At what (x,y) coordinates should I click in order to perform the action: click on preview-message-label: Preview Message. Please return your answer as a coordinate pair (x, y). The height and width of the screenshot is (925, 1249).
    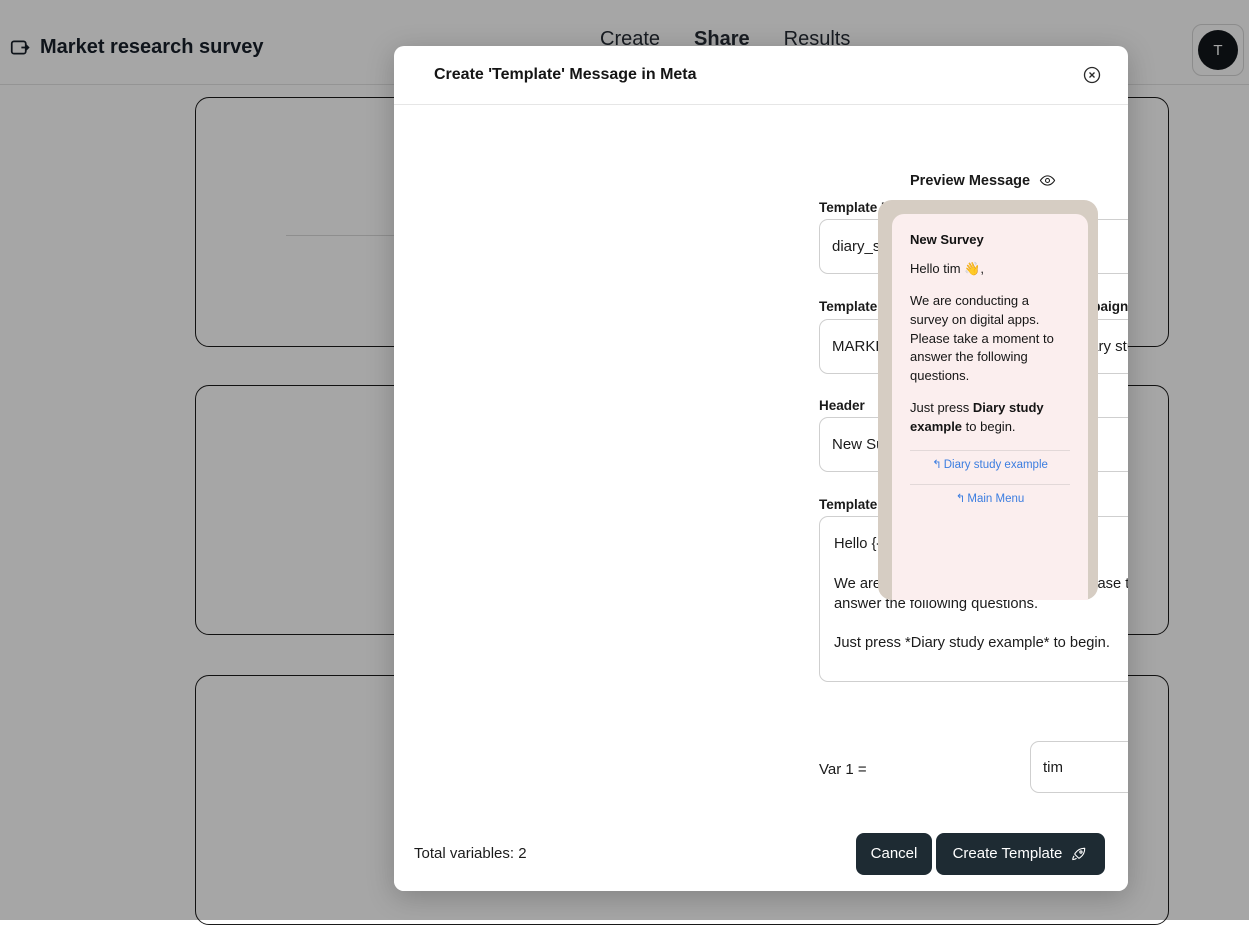
    Looking at the image, I should click on (970, 181).